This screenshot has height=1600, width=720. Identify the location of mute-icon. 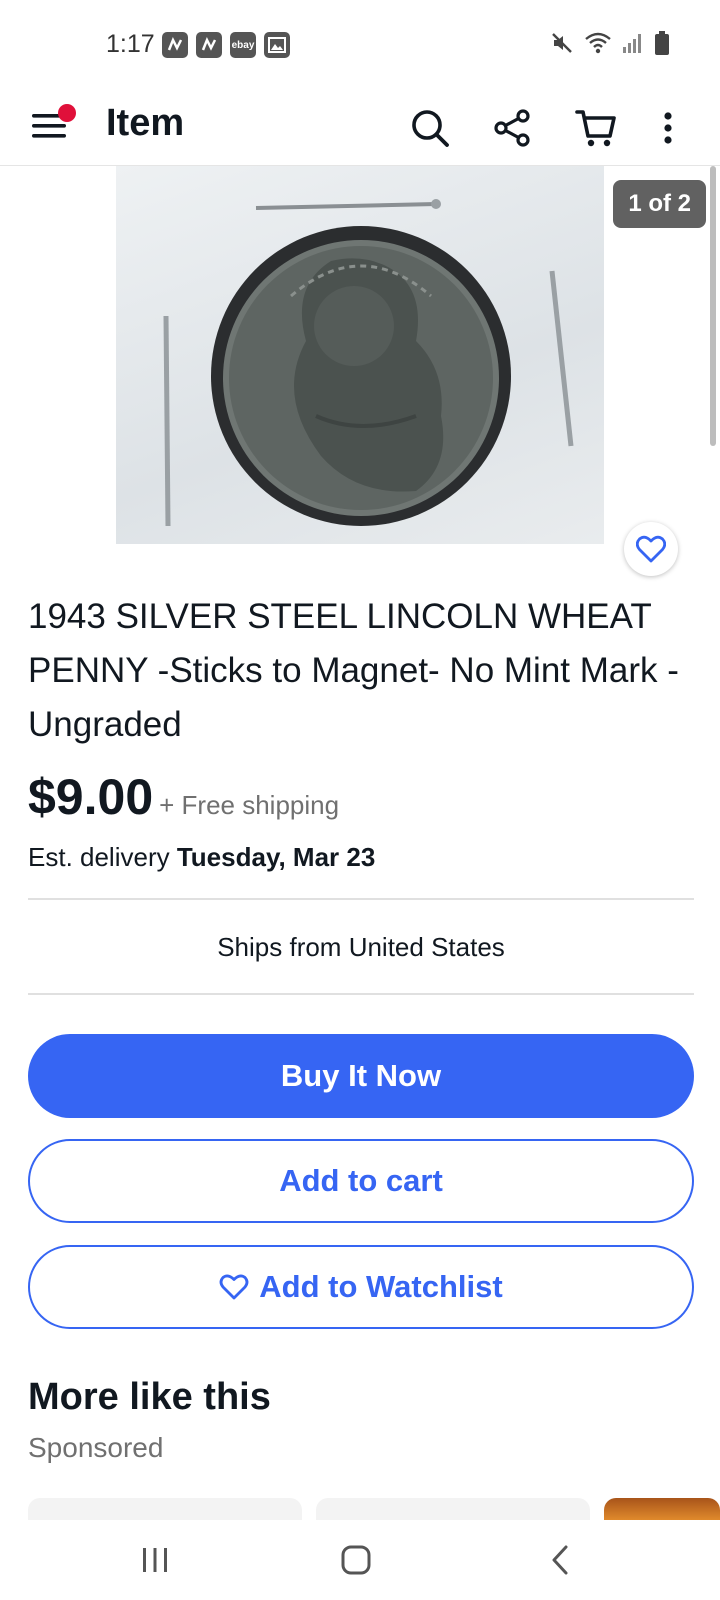
(562, 43).